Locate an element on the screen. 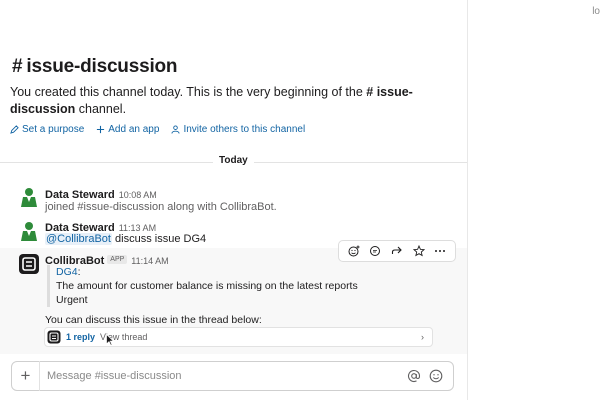 The width and height of the screenshot is (600, 400). message-text: @CollibraBot discuss issue DG4 is located at coordinates (125, 239).